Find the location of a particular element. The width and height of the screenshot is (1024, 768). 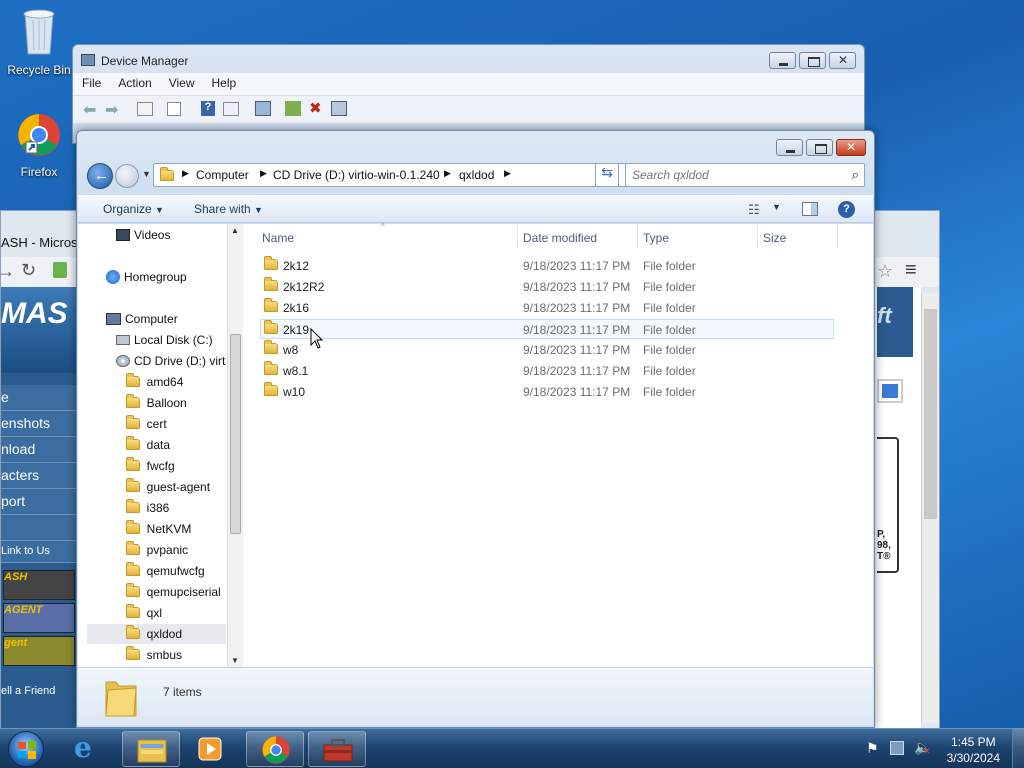

site-nav-item is located at coordinates (39, 528).